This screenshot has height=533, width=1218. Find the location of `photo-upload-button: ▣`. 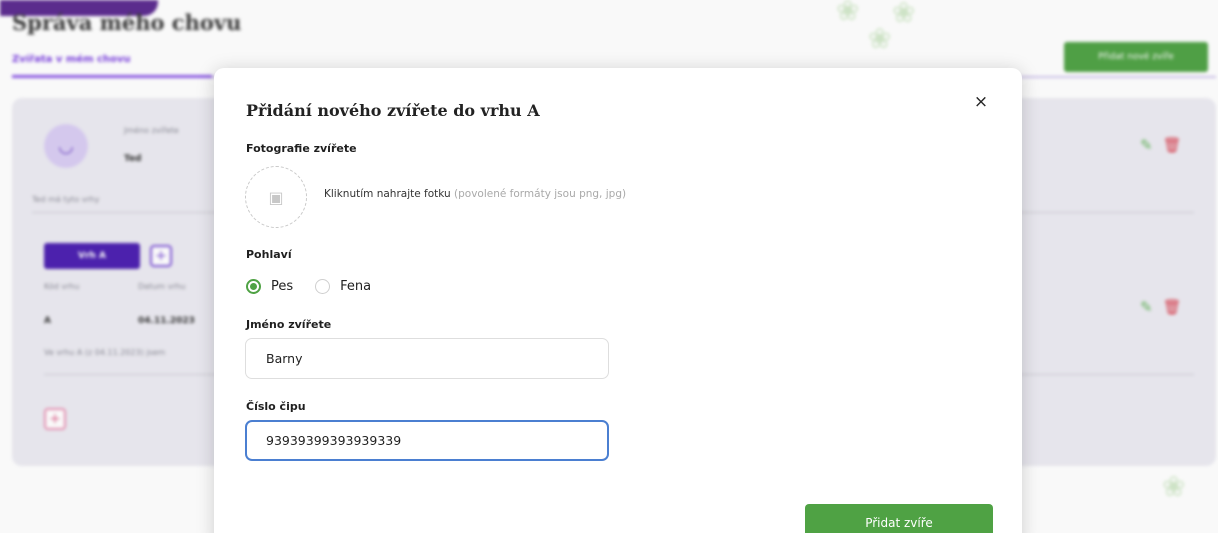

photo-upload-button: ▣ is located at coordinates (276, 197).